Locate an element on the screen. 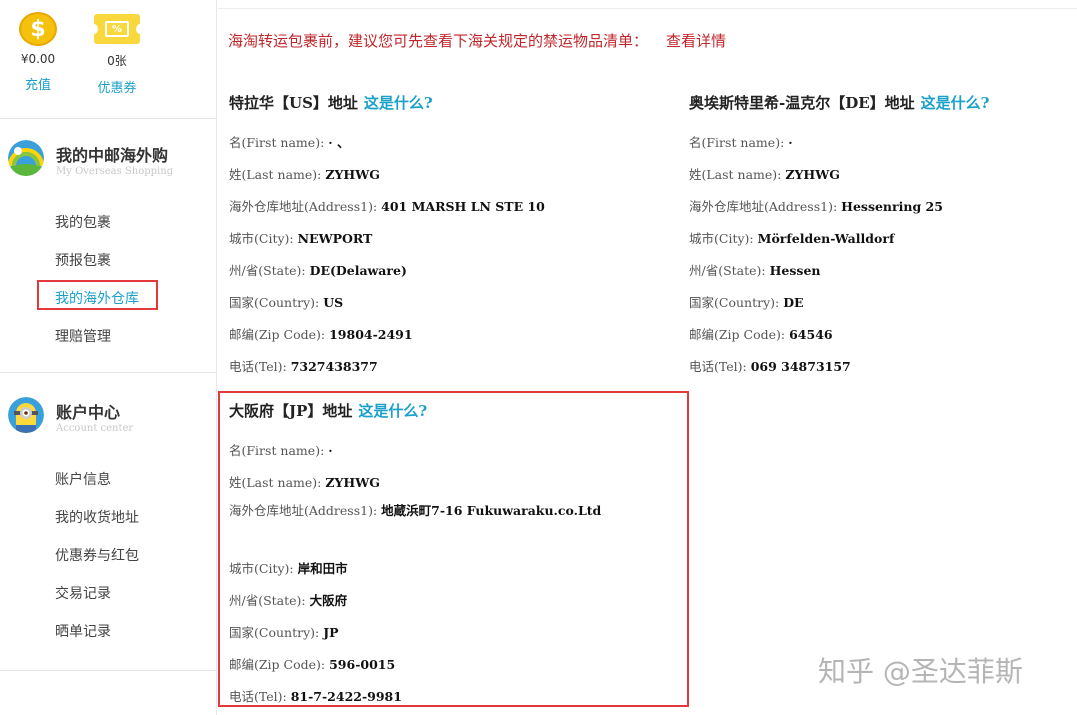 Image resolution: width=1077 pixels, height=715 pixels. address1-row: 海外仓库地址(Address1): 401 MARSH LN STE 10 is located at coordinates (387, 205).